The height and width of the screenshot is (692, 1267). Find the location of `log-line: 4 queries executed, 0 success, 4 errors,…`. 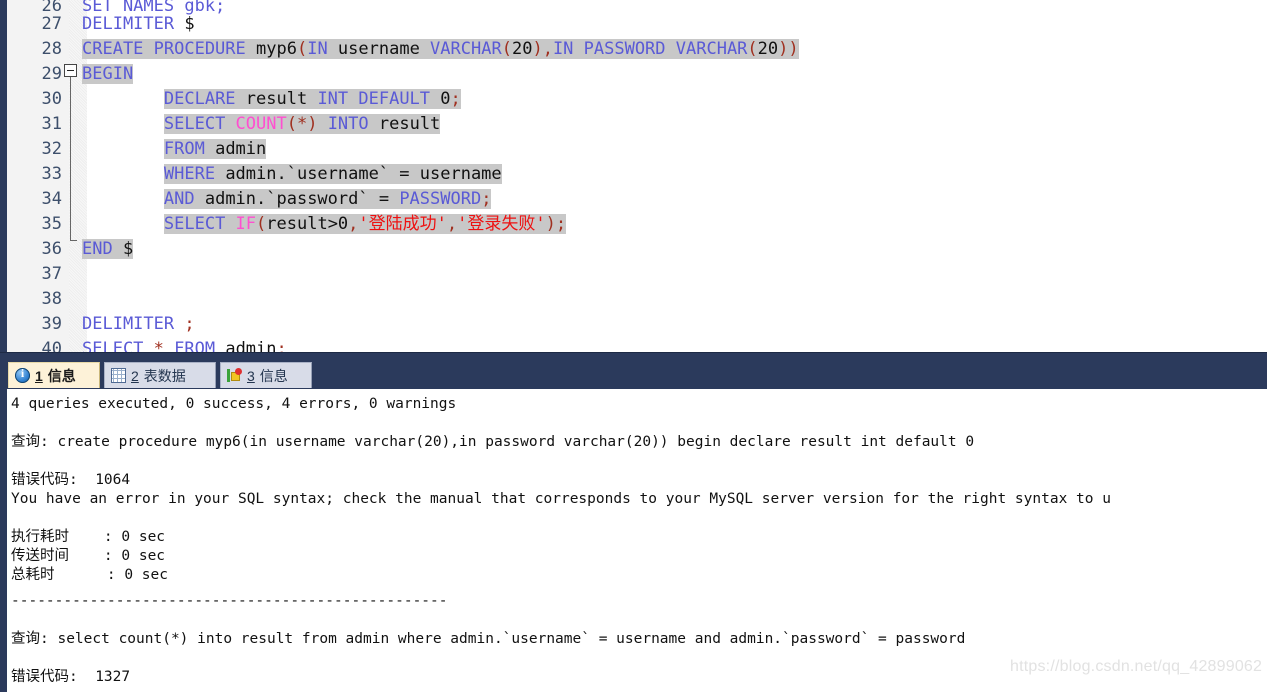

log-line: 4 queries executed, 0 success, 4 errors,… is located at coordinates (234, 404).